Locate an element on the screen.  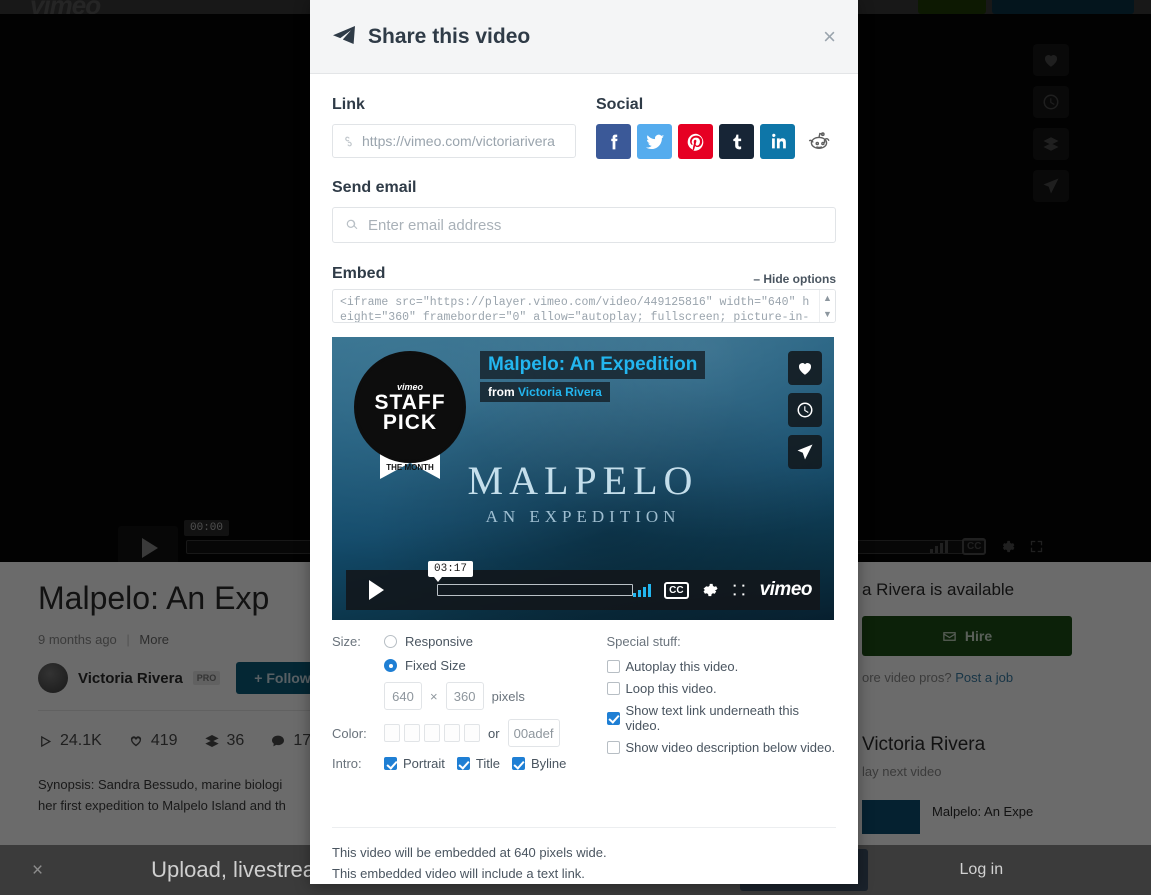
autoplay-checkbox is located at coordinates (613, 666).